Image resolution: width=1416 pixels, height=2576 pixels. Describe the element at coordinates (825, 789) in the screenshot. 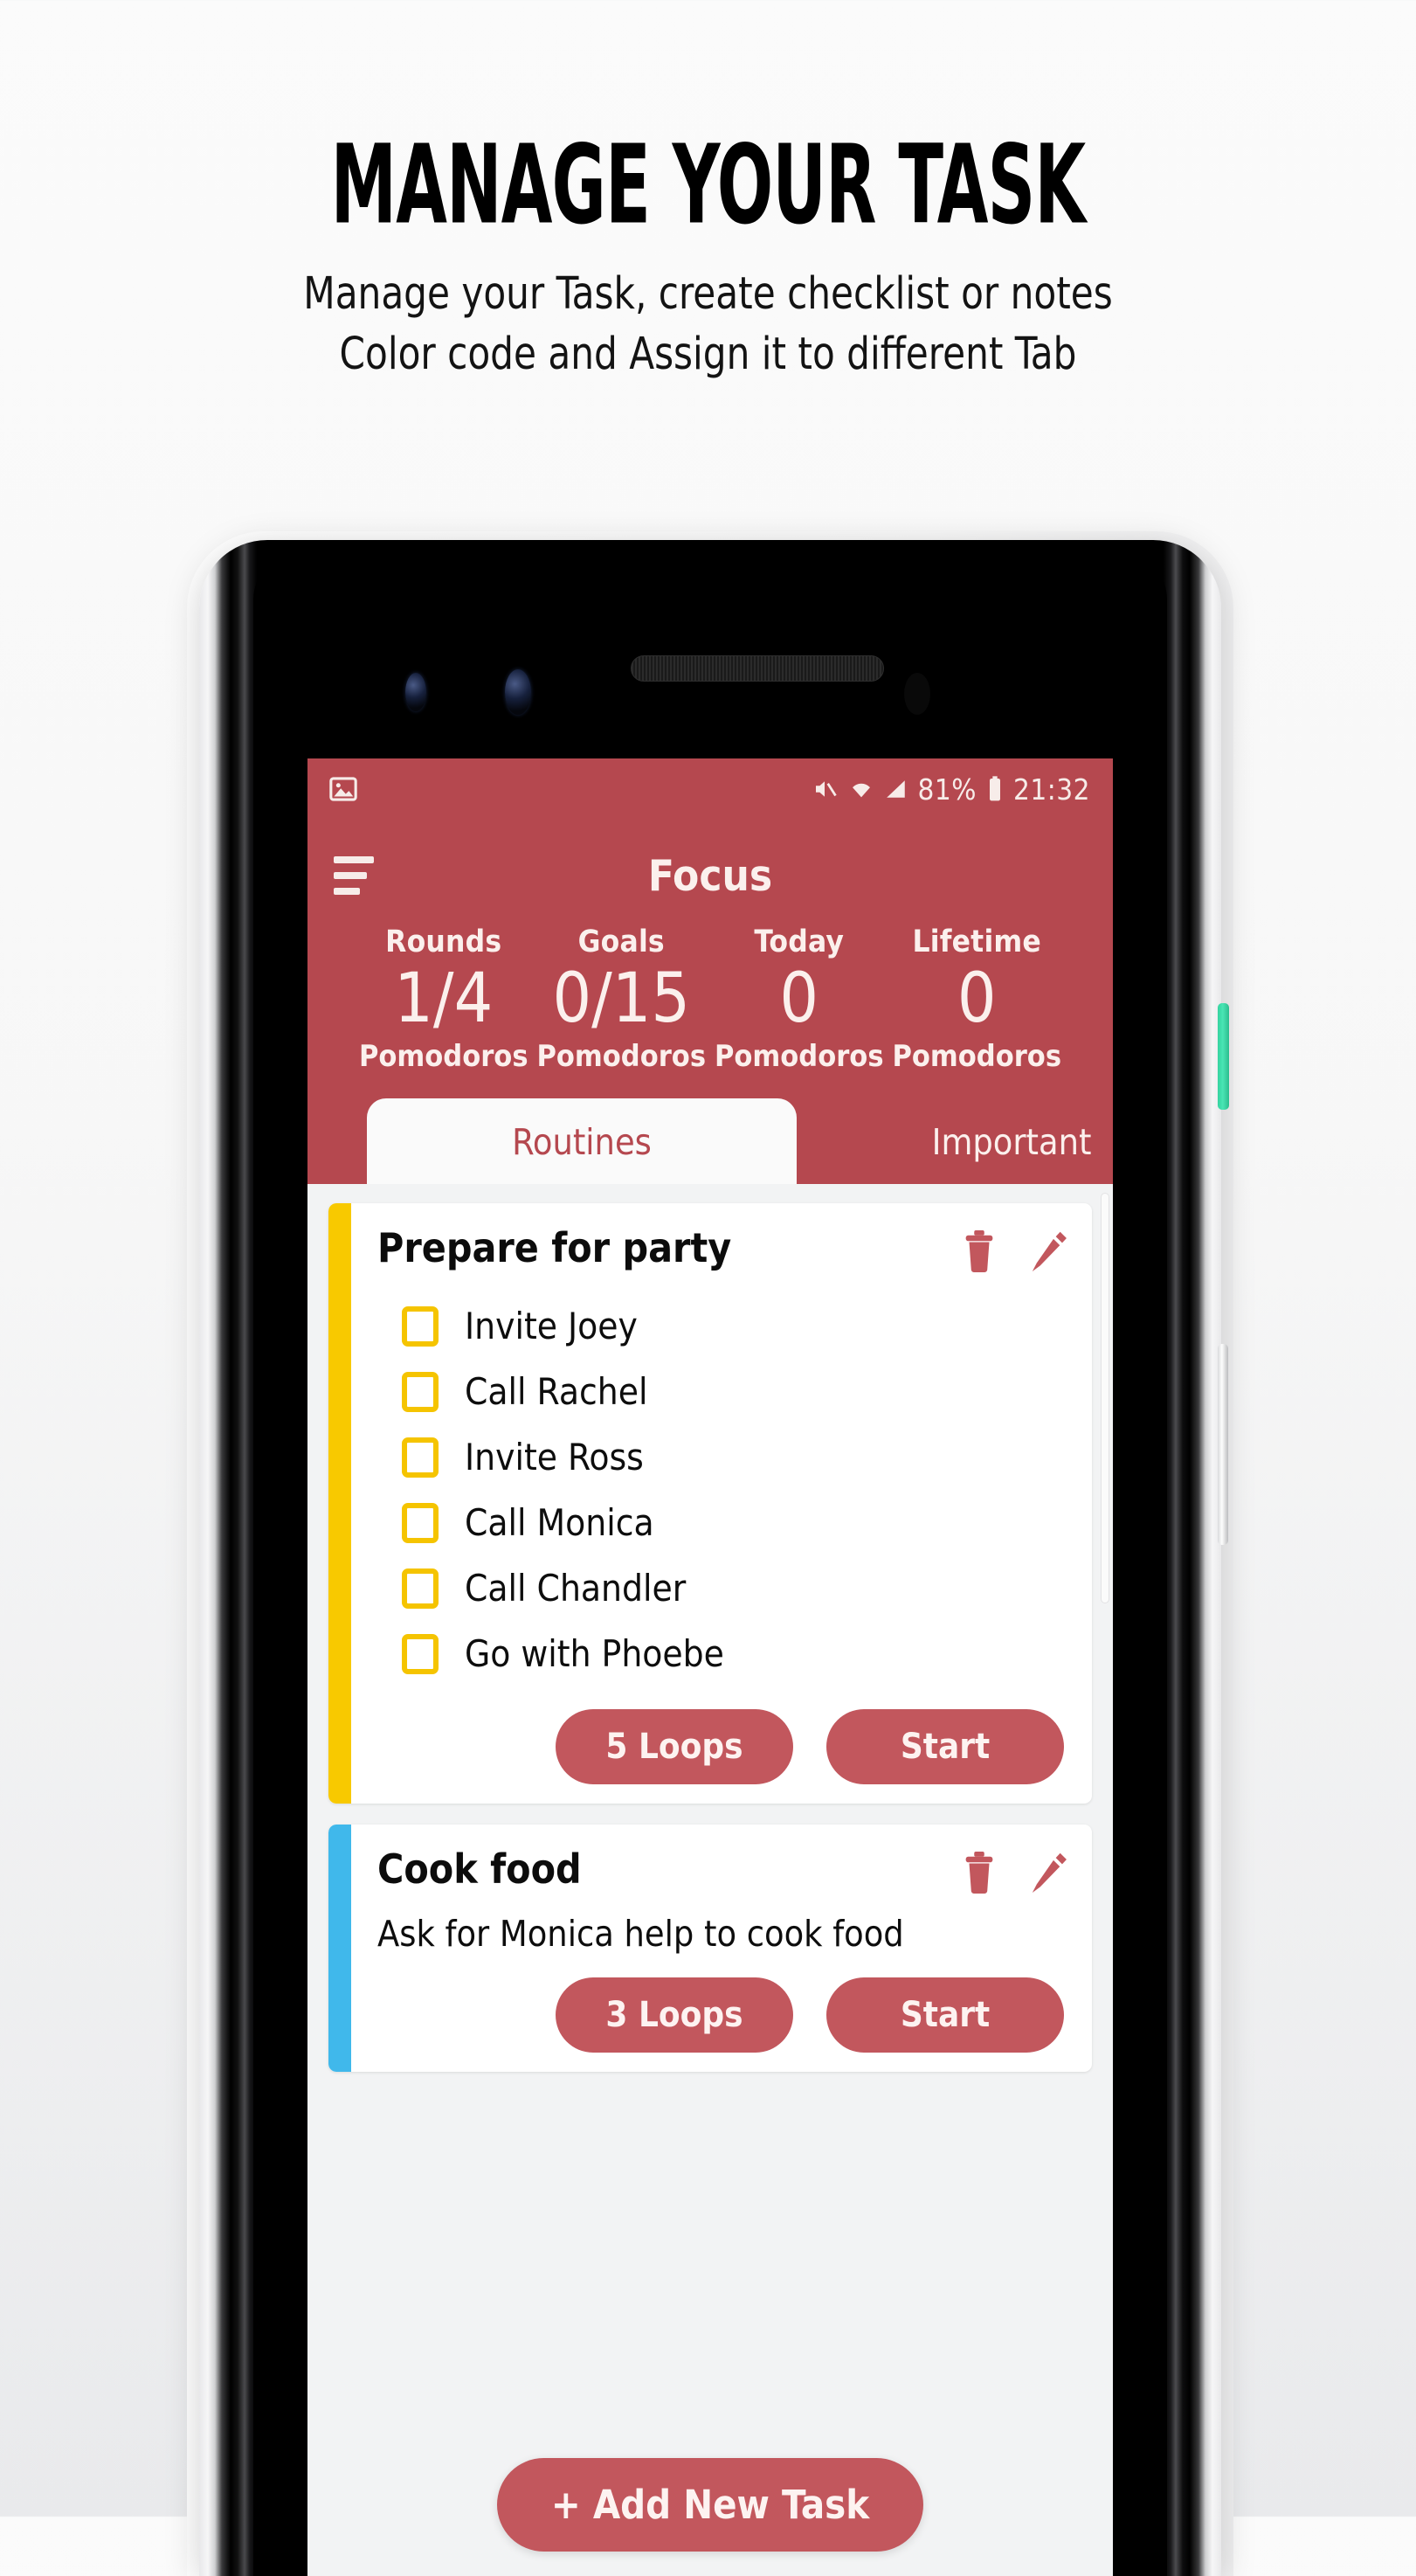

I see `mute-icon` at that location.